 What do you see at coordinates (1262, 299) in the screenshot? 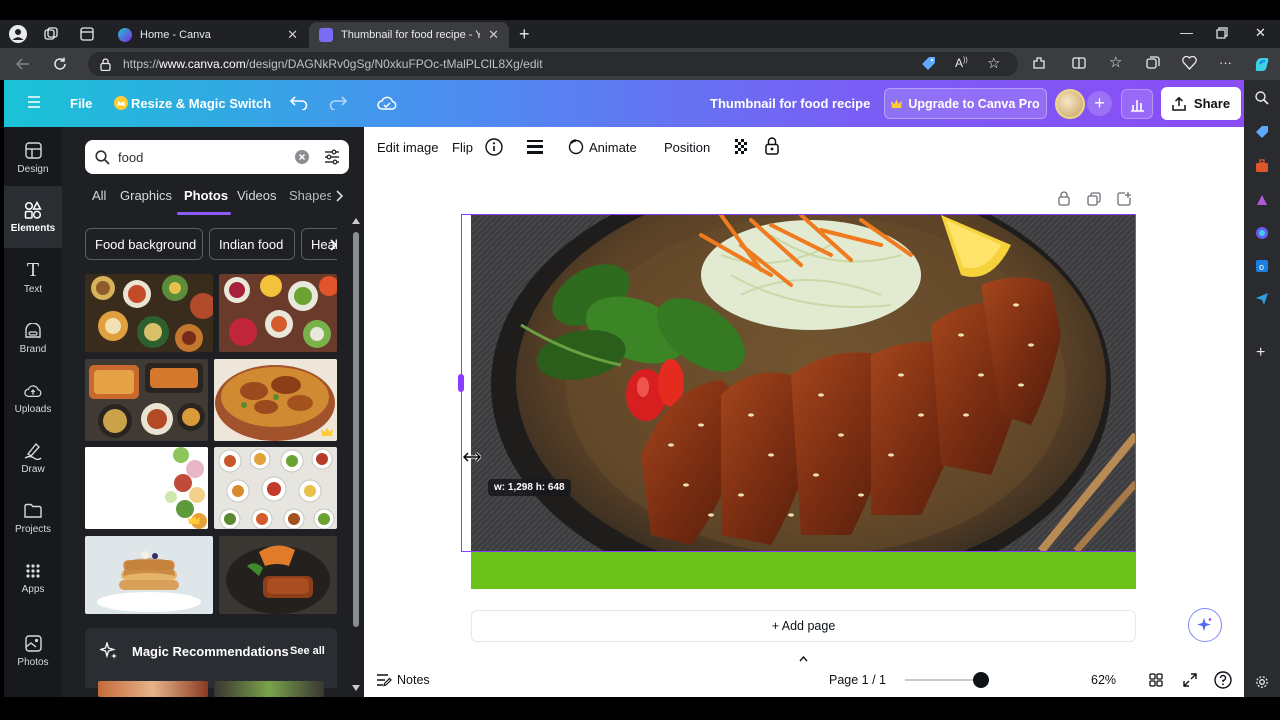
I see `send-icon` at bounding box center [1262, 299].